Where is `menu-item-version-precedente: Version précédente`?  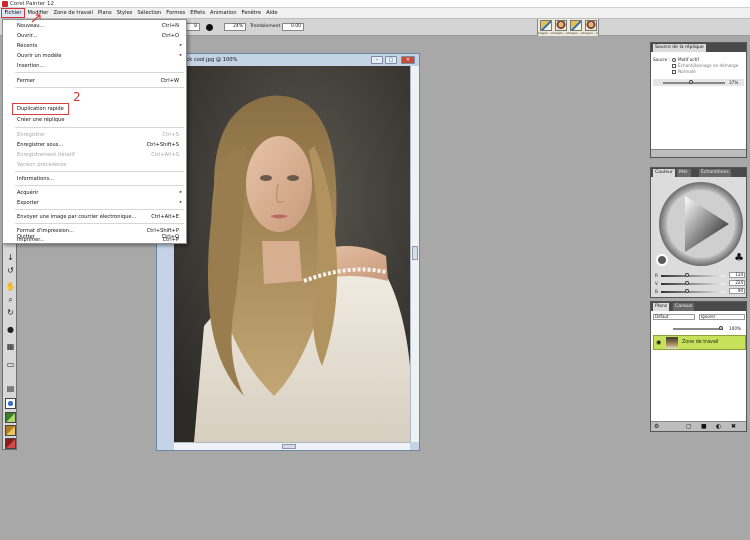
menu-item-version-precedente: Version précédente is located at coordinates (94, 165).